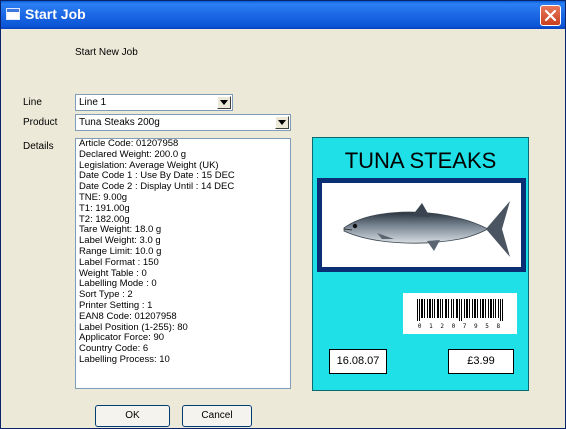 The image size is (566, 429). Describe the element at coordinates (217, 416) in the screenshot. I see `cancel-button: Cancel` at that location.